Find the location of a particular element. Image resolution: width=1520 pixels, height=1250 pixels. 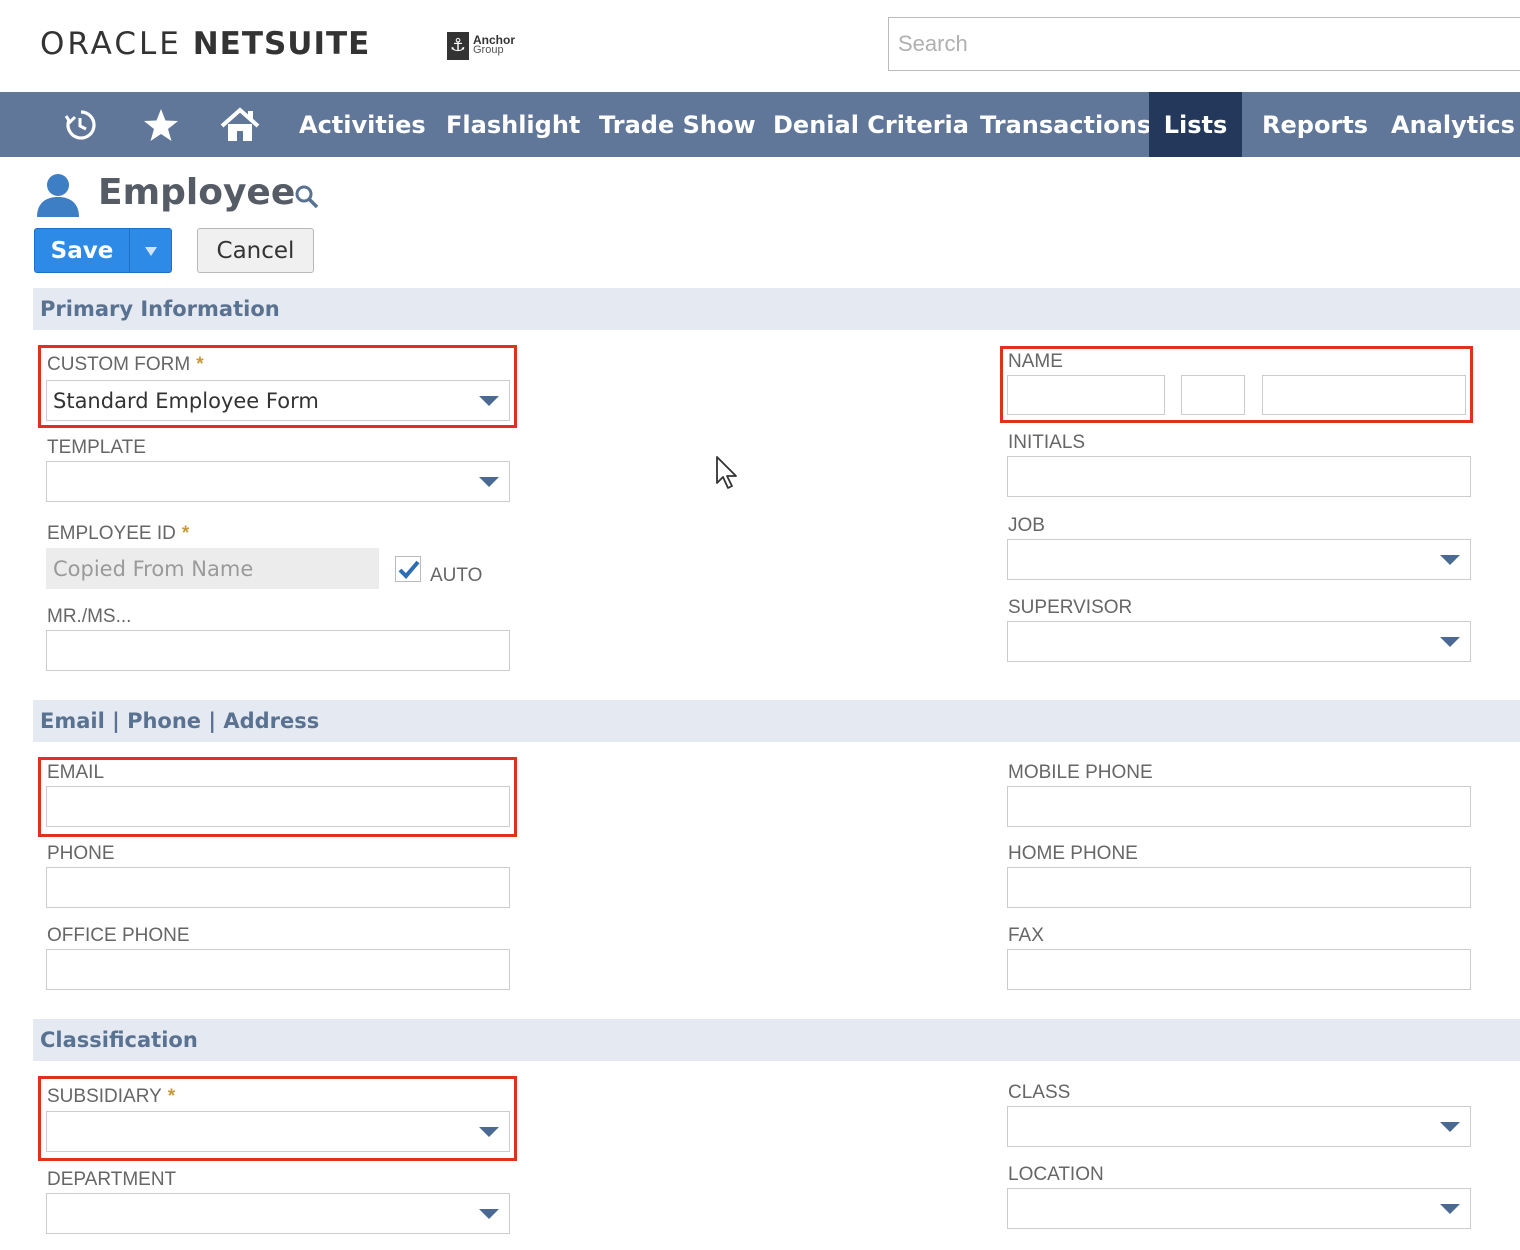

section-title: Classification is located at coordinates (119, 1040).